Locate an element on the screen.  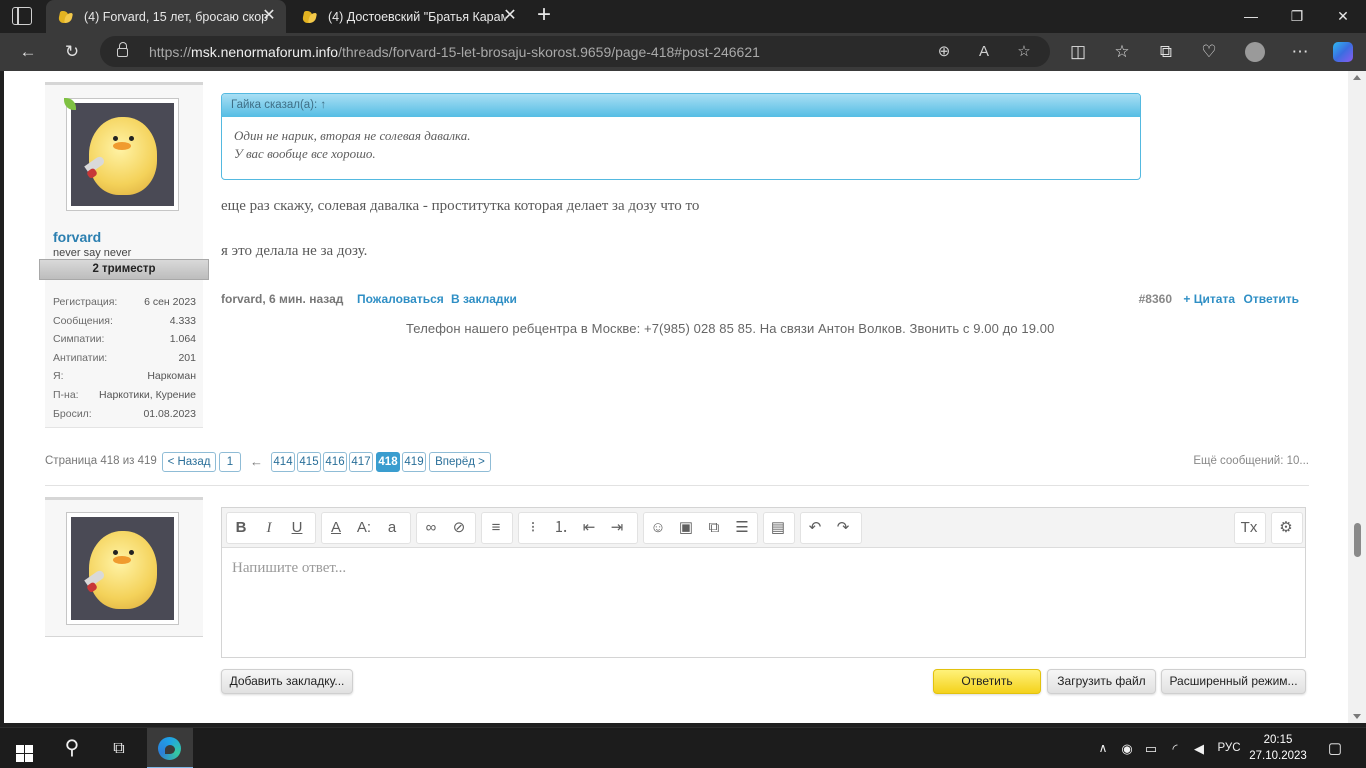
copilot-icon is located at coordinates (1343, 52).